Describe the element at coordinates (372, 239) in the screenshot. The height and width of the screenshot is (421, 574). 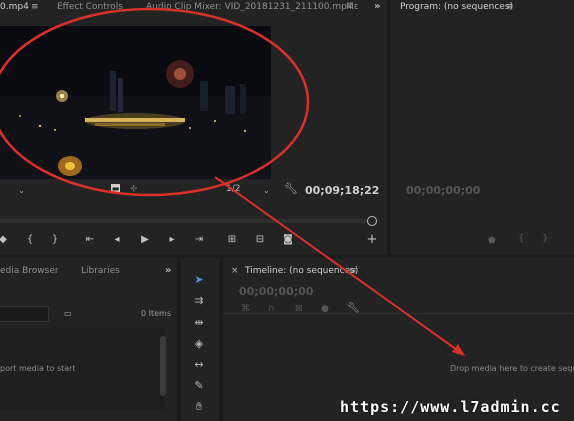
I see `add-icon: +` at that location.